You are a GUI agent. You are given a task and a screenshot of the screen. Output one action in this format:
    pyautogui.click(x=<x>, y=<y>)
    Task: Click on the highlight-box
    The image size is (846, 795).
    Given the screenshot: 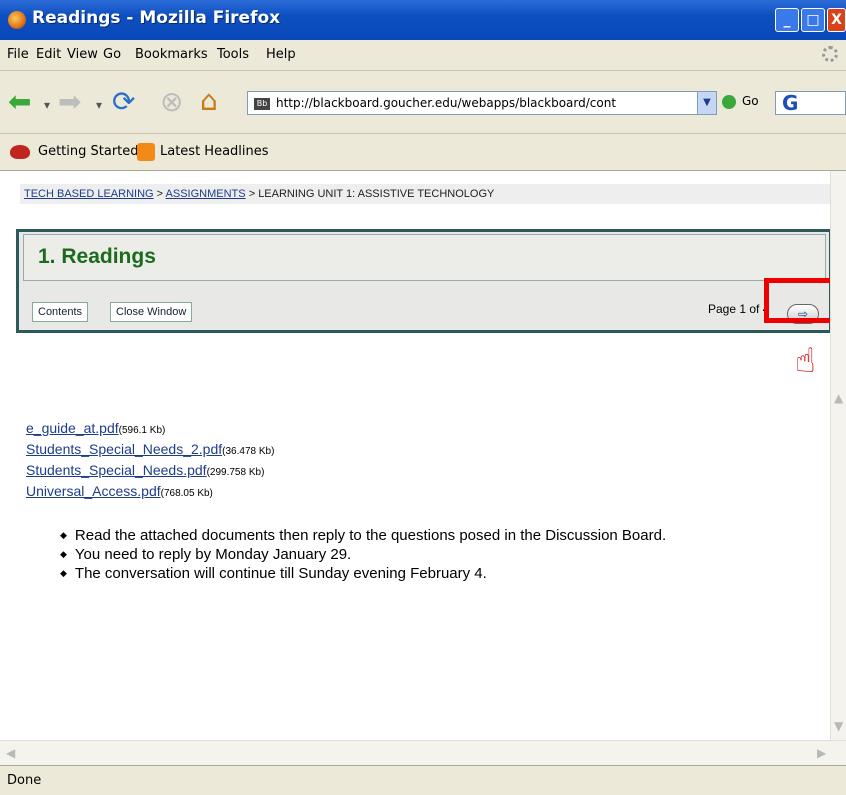 What is the action you would take?
    pyautogui.click(x=797, y=300)
    